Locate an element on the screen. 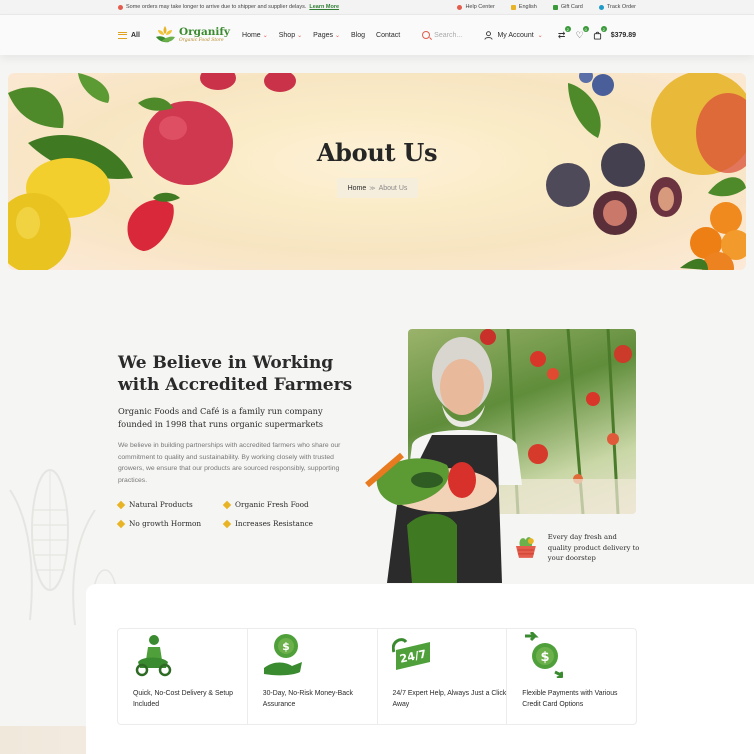  feature-item: Increases Resistance is located at coordinates (288, 523).